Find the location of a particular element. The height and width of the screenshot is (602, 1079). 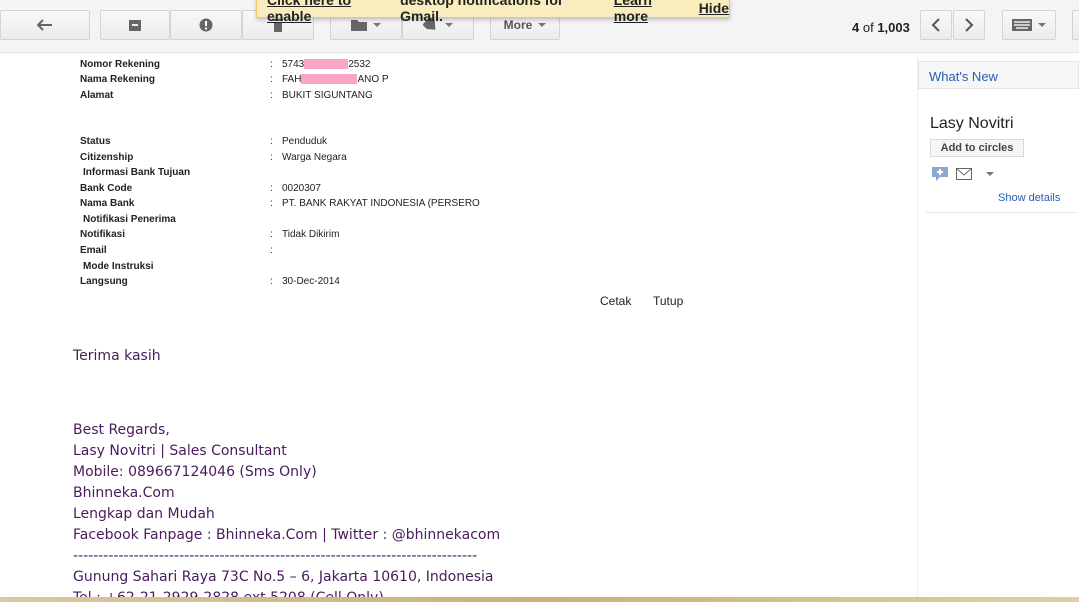

counter-of: of is located at coordinates (868, 27).